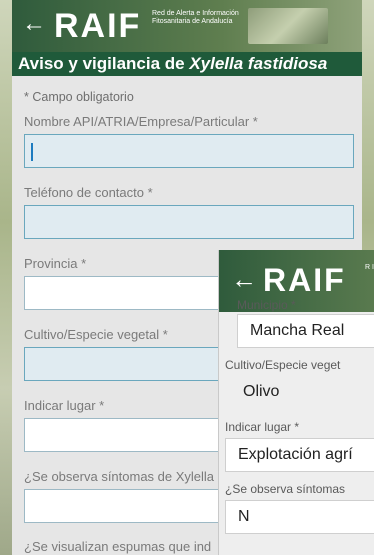 This screenshot has width=374, height=555. What do you see at coordinates (262, 427) in the screenshot?
I see `field-label-lugar: Indicar lugar *` at bounding box center [262, 427].